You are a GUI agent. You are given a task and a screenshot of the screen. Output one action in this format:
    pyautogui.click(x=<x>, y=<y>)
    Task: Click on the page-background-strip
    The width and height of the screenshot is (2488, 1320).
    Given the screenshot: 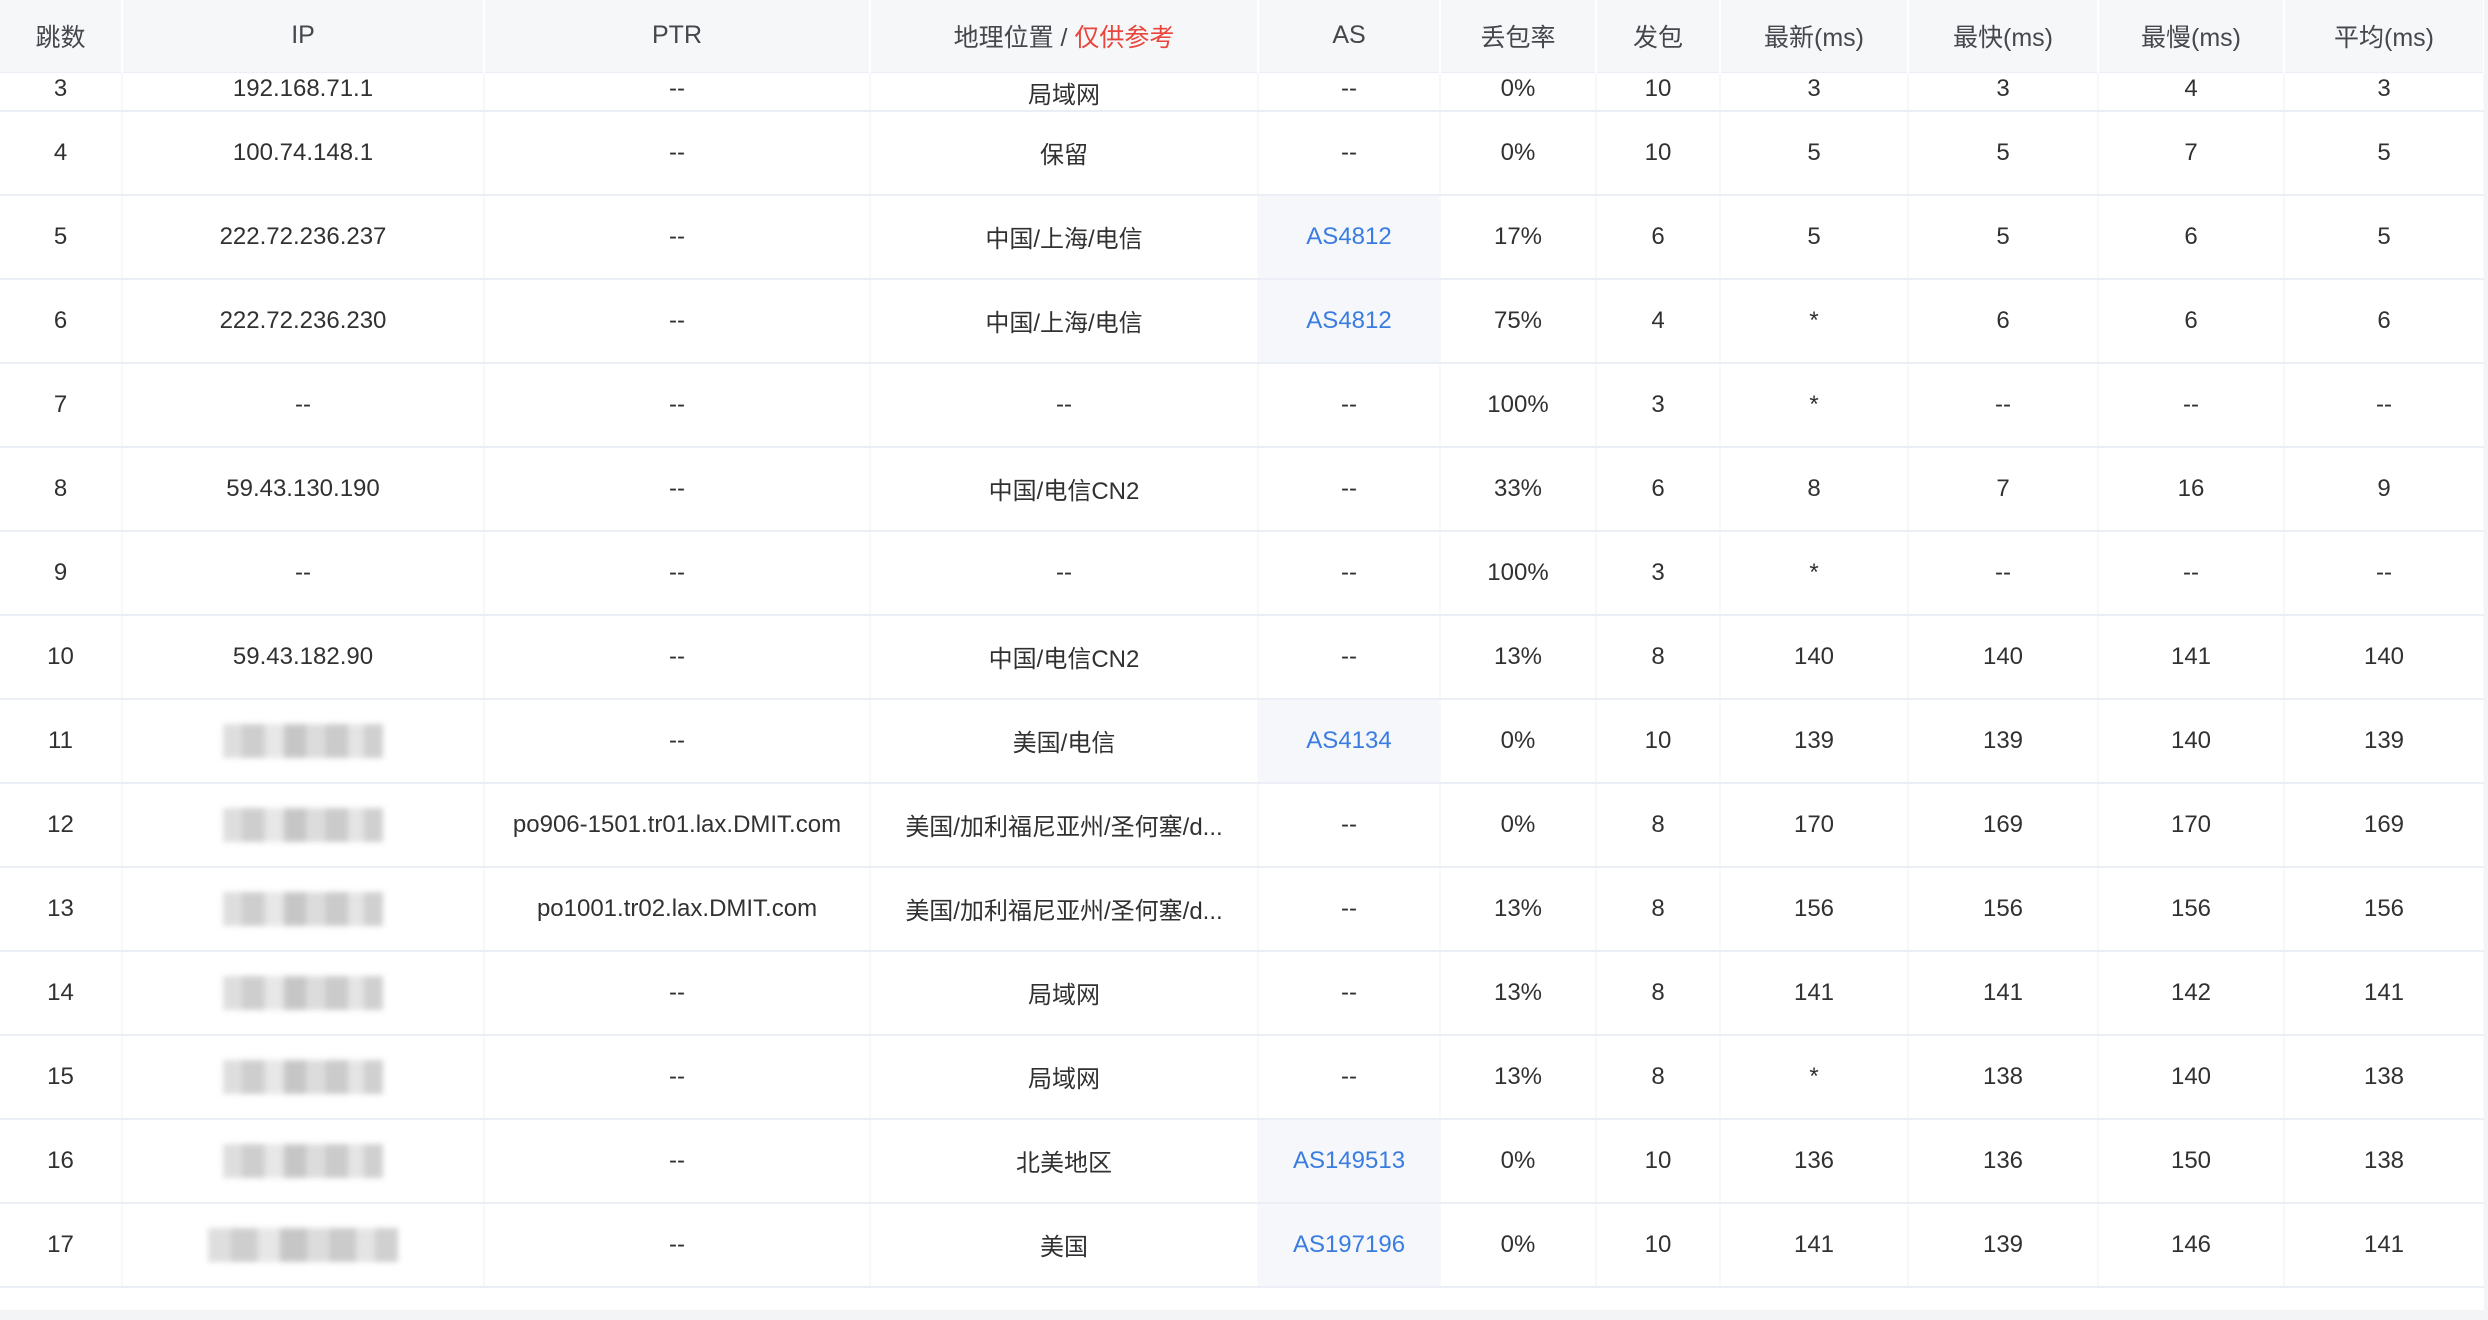 What is the action you would take?
    pyautogui.click(x=1244, y=1315)
    